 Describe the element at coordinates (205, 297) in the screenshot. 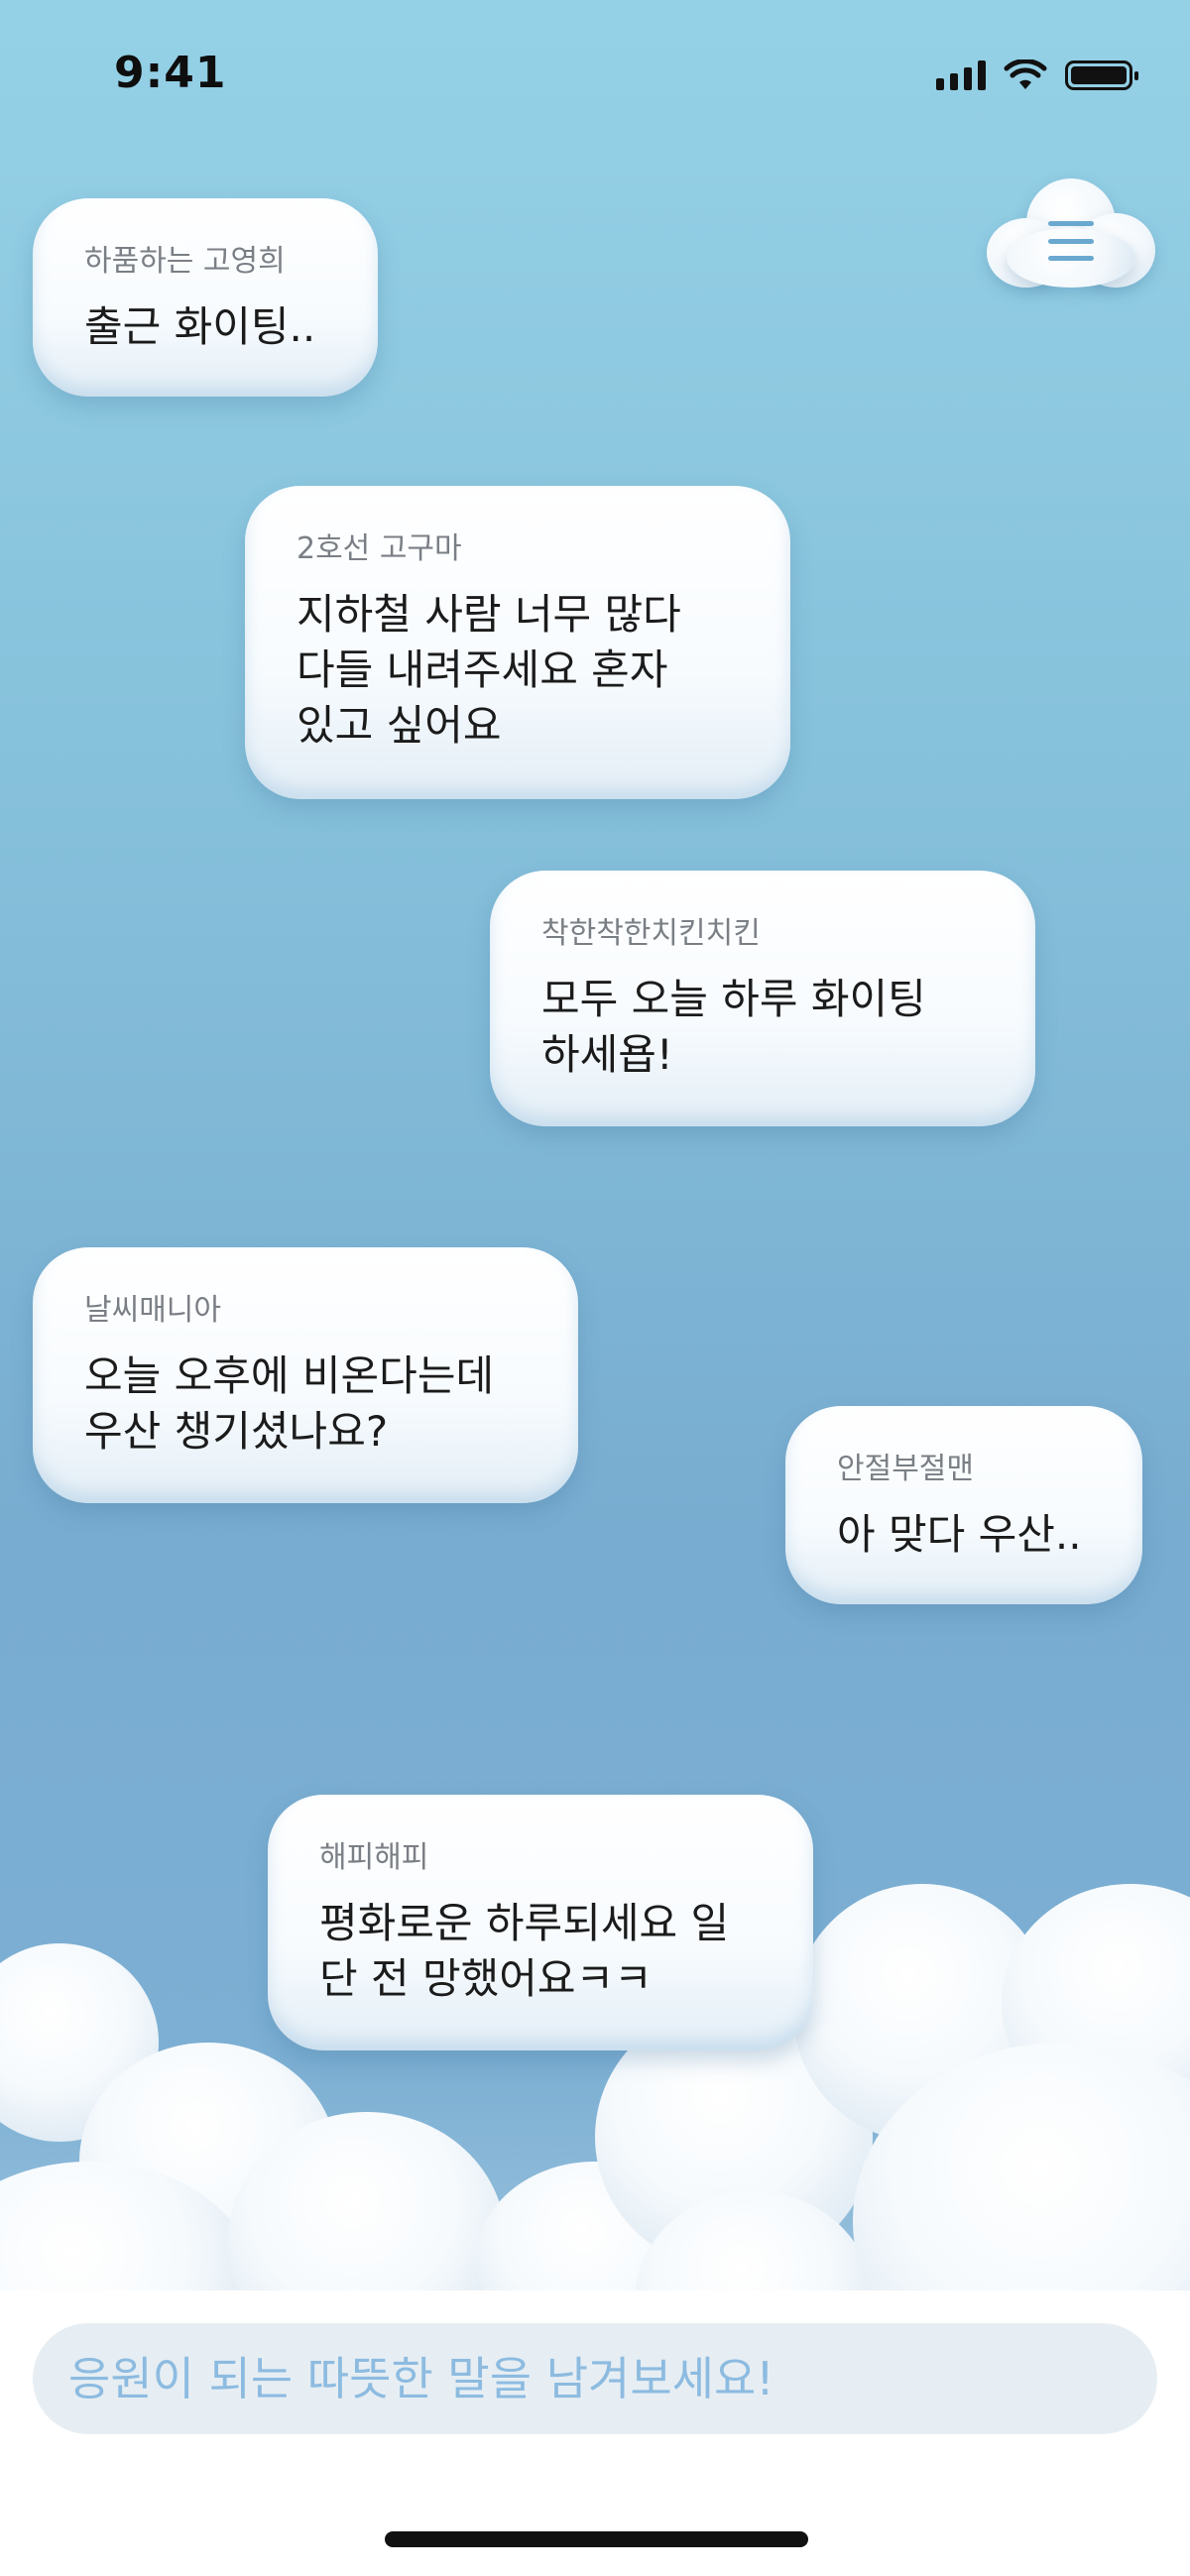

I see `post-bubble: 하품하는 고영희 출근 화이팅..` at that location.